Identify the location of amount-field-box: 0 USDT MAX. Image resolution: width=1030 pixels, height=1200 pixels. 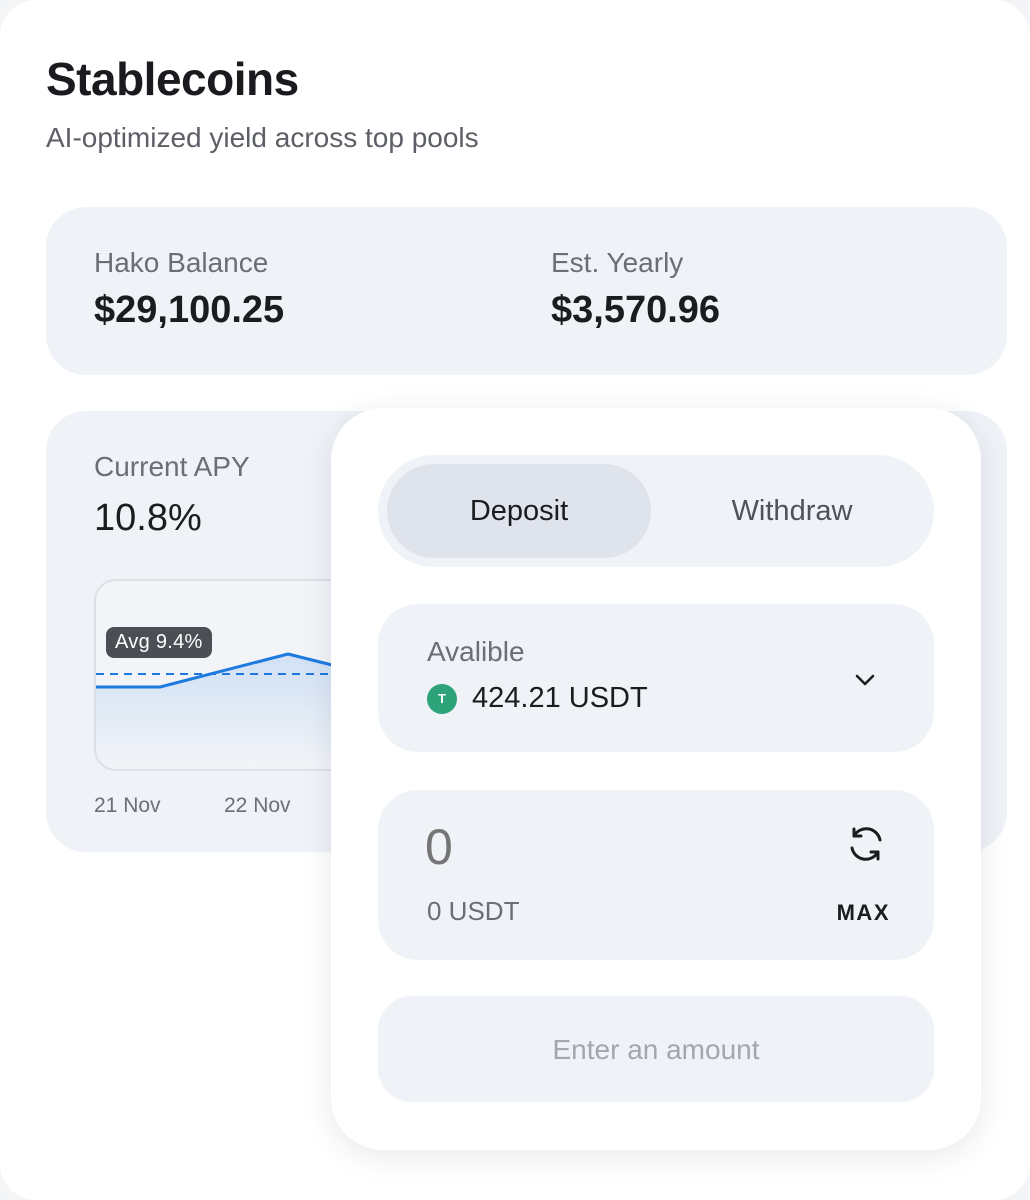
(656, 875).